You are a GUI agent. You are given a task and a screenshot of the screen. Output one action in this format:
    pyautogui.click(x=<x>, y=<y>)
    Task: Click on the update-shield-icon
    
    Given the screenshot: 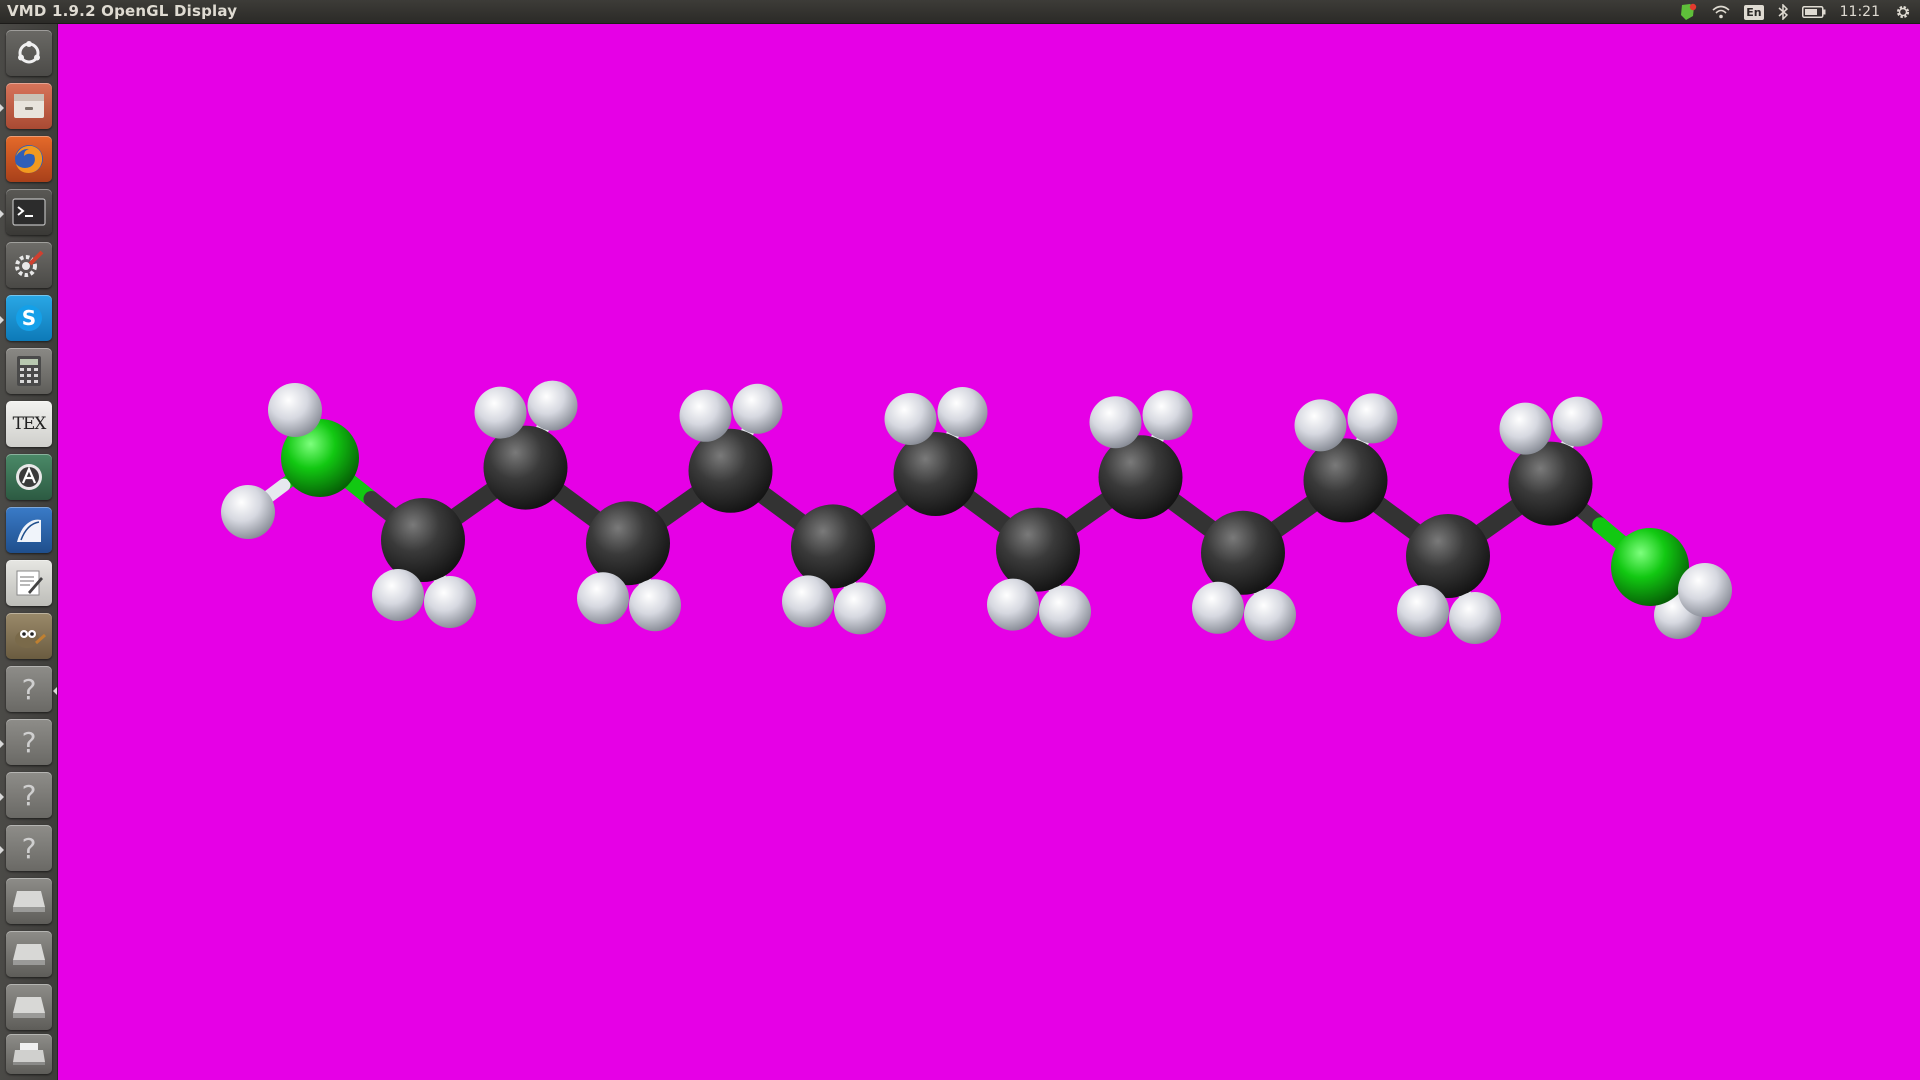 What is the action you would take?
    pyautogui.click(x=1688, y=12)
    